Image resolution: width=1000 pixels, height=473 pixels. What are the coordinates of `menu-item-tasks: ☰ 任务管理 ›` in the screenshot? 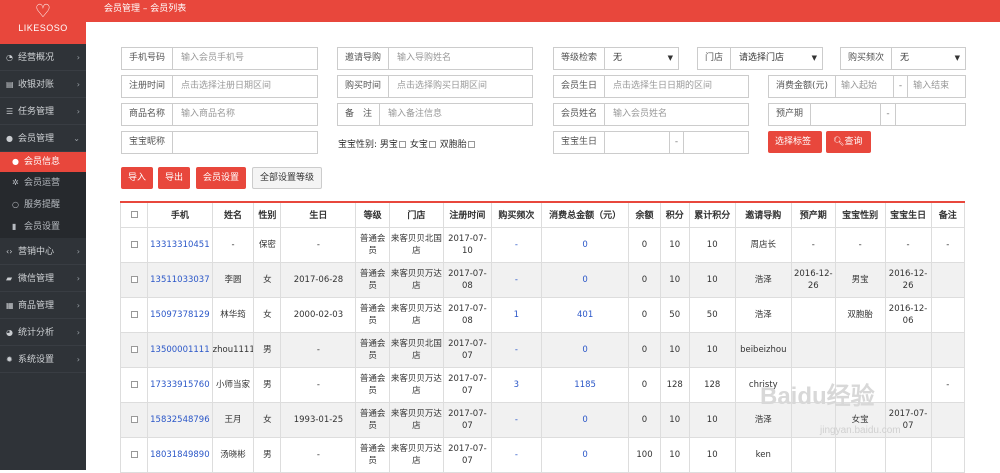 It's located at (43, 111).